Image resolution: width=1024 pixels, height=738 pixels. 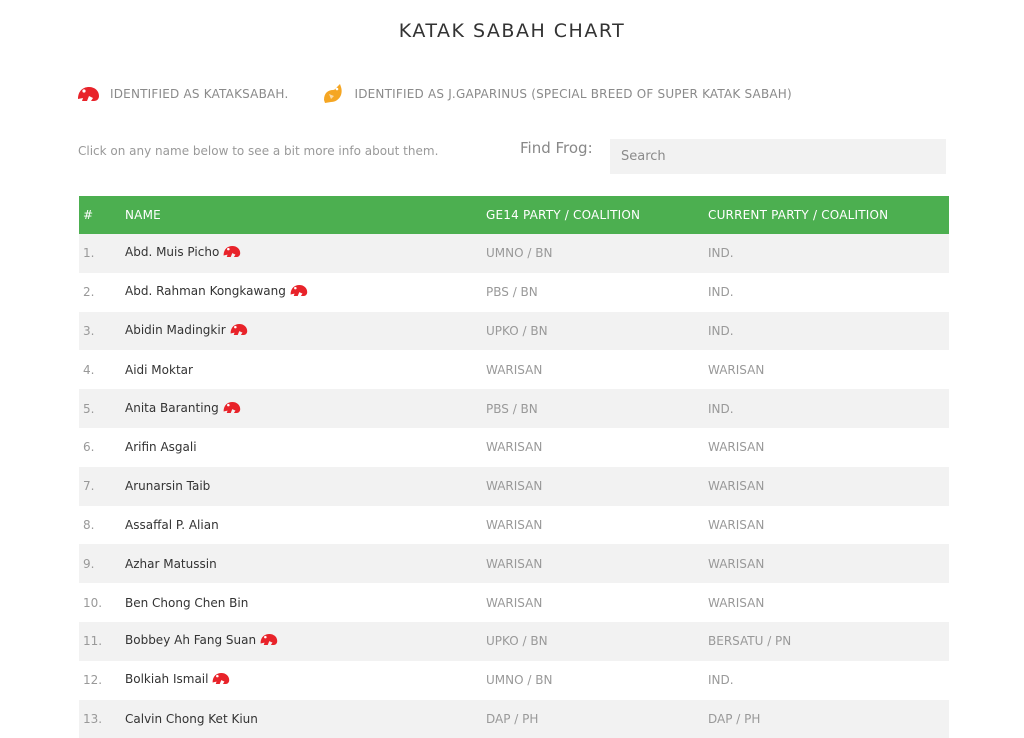 I want to click on row-number: 6., so click(x=89, y=447).